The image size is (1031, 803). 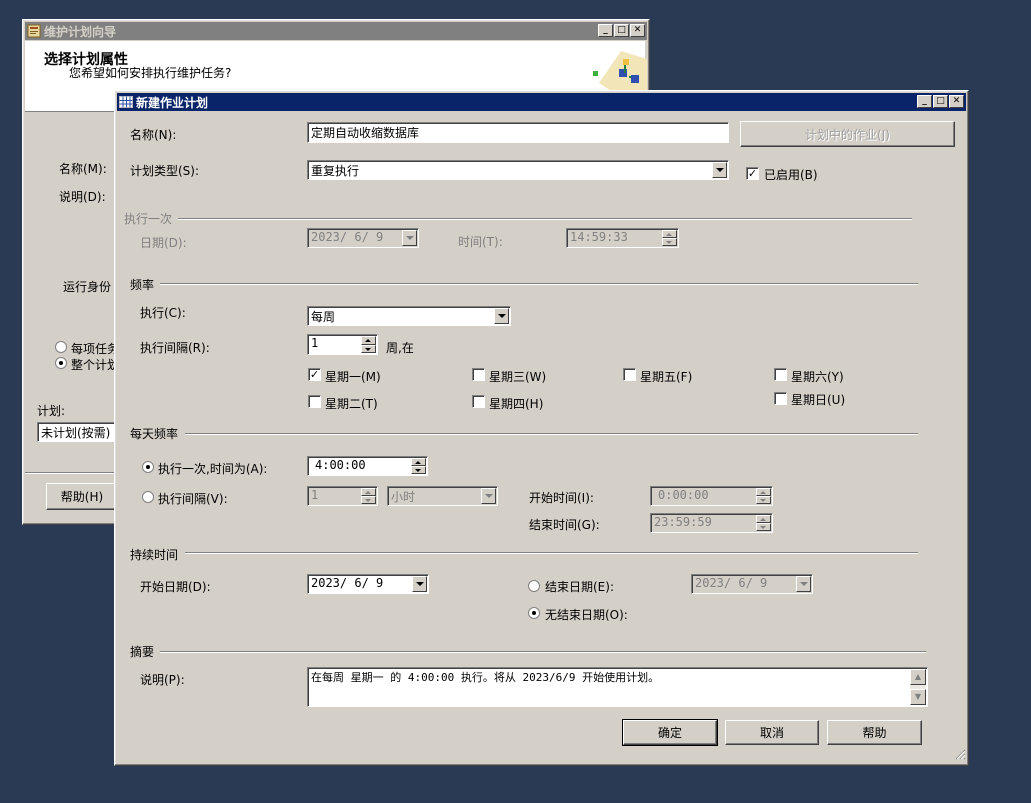 I want to click on name-label: 名称(N):, so click(x=153, y=135).